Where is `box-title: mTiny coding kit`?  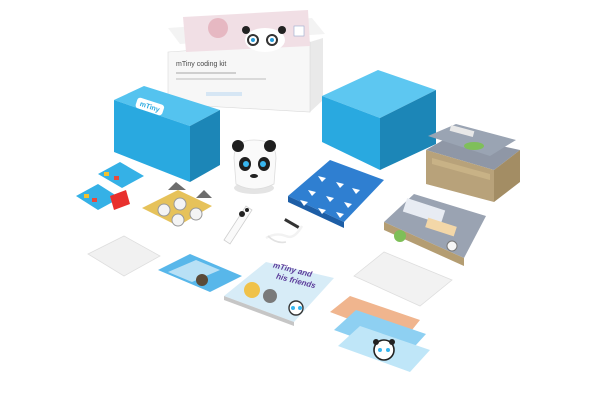 box-title: mTiny coding kit is located at coordinates (201, 64).